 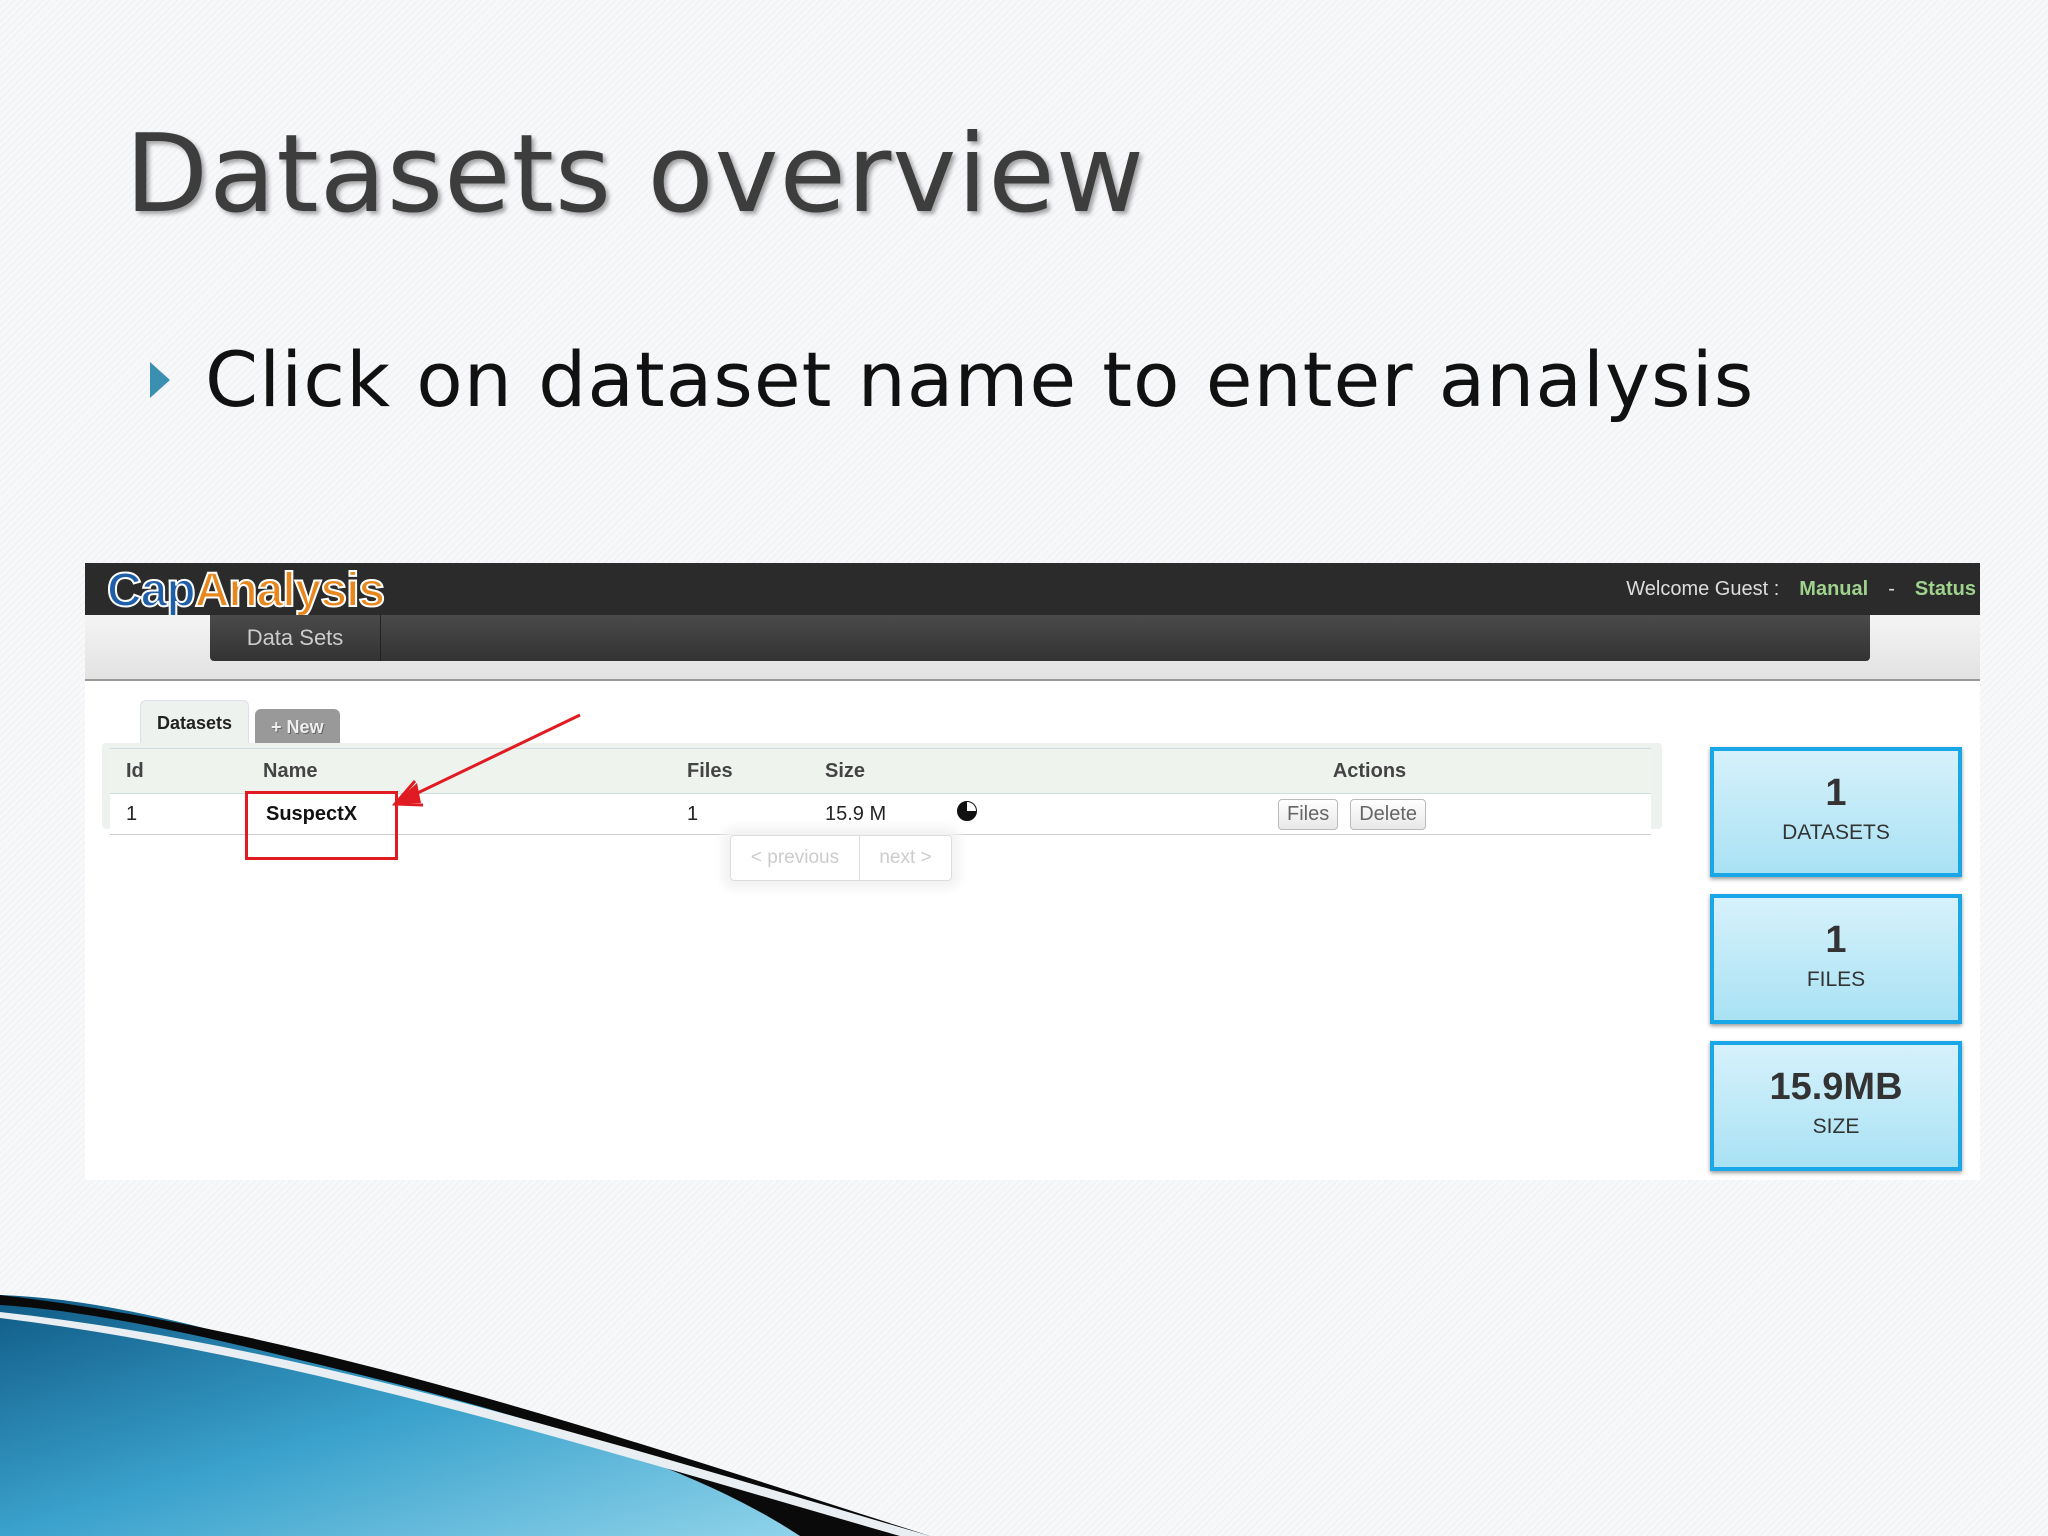 I want to click on stat-value-files: 1, so click(x=1836, y=940).